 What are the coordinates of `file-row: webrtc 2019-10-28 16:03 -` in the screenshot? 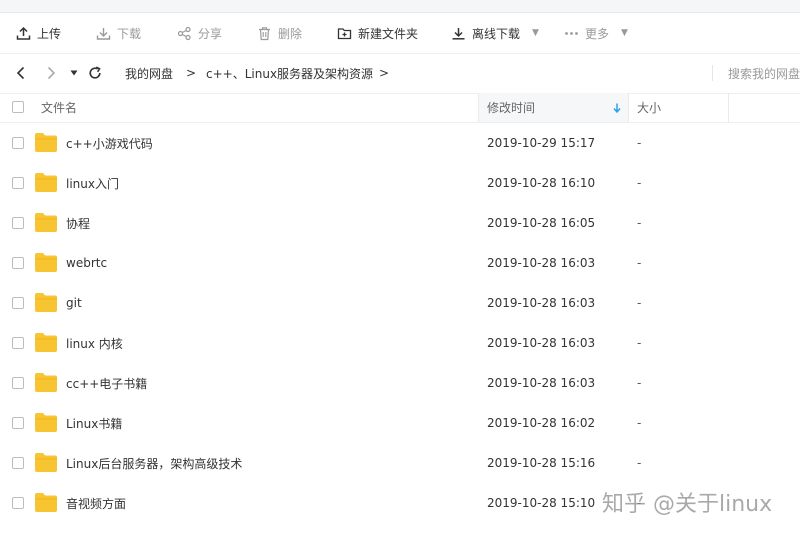 It's located at (400, 263).